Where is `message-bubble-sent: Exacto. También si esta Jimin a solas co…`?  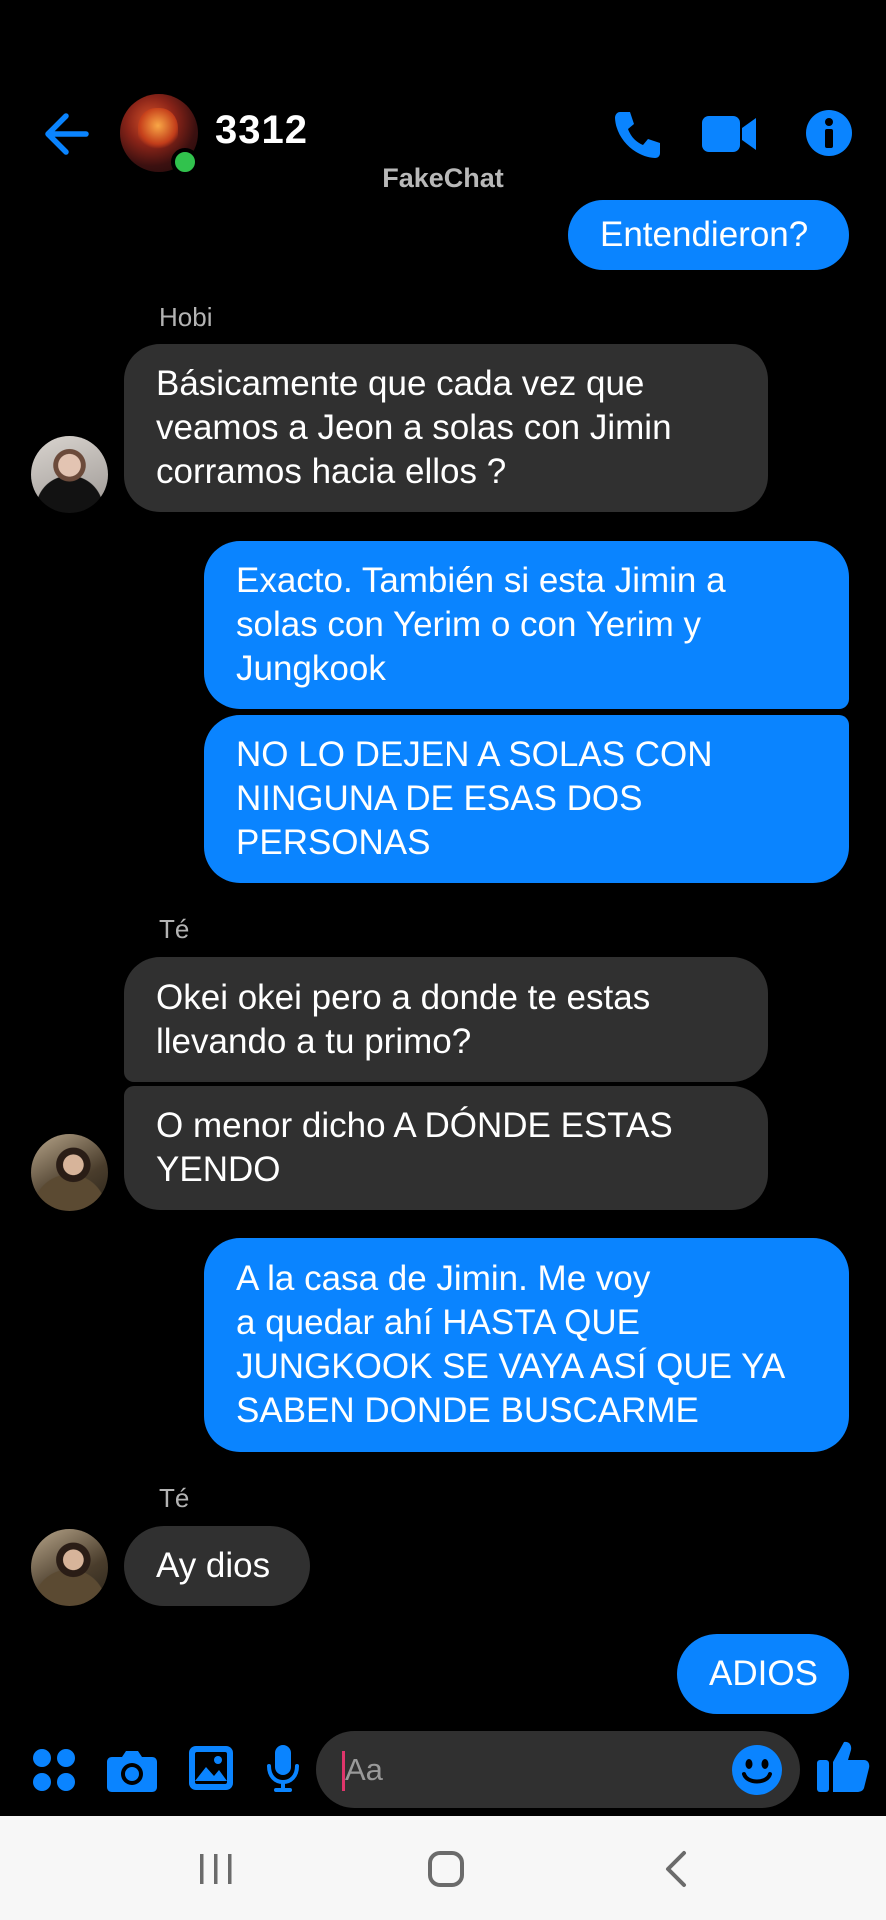 message-bubble-sent: Exacto. También si esta Jimin a solas co… is located at coordinates (526, 625).